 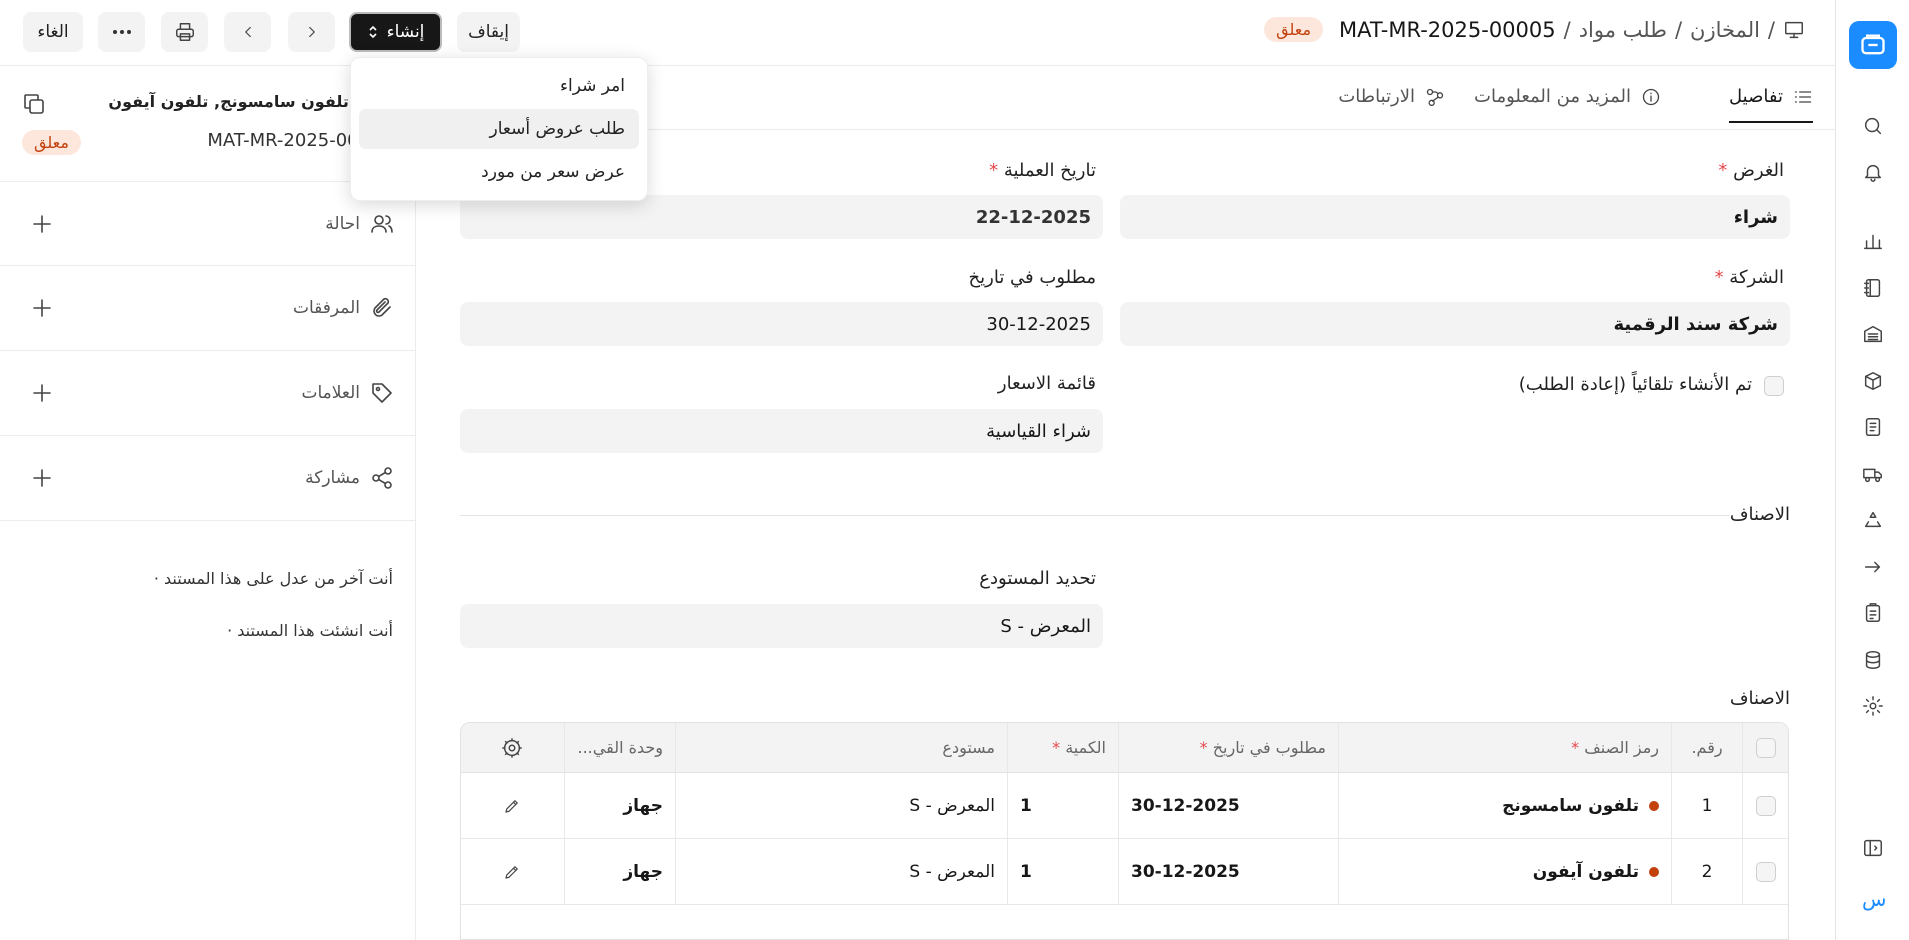 What do you see at coordinates (326, 308) in the screenshot?
I see `sidebar-row-label: المرفقات` at bounding box center [326, 308].